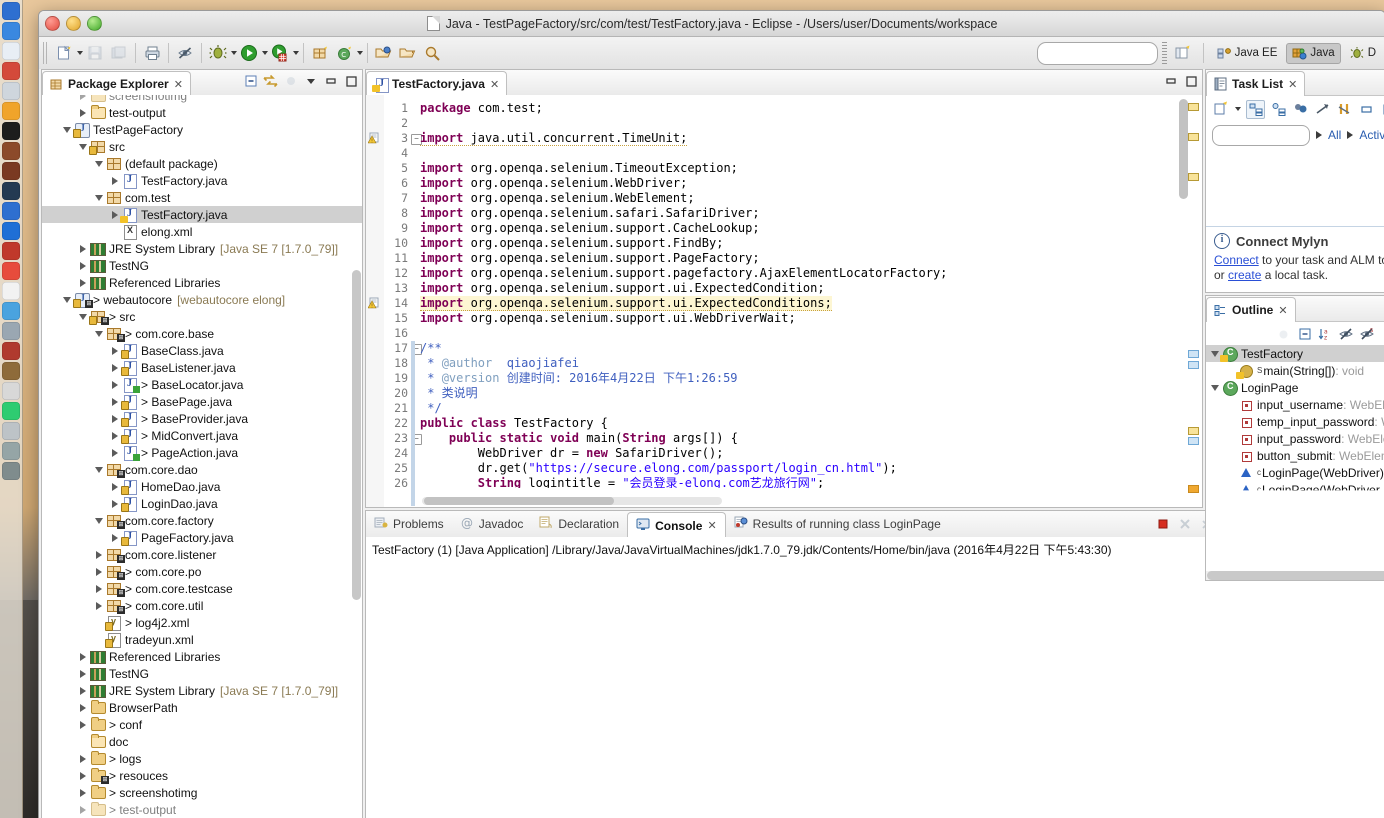  What do you see at coordinates (1220, 109) in the screenshot?
I see `new-task-icon` at bounding box center [1220, 109].